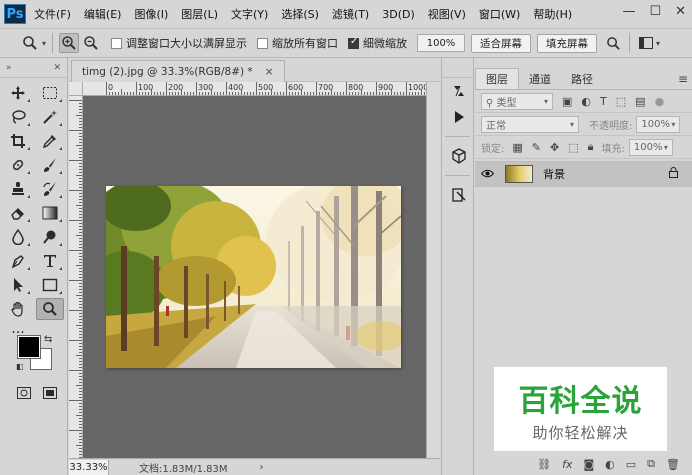  What do you see at coordinates (651, 464) in the screenshot?
I see `new-layer-icon: ⧉` at bounding box center [651, 464].